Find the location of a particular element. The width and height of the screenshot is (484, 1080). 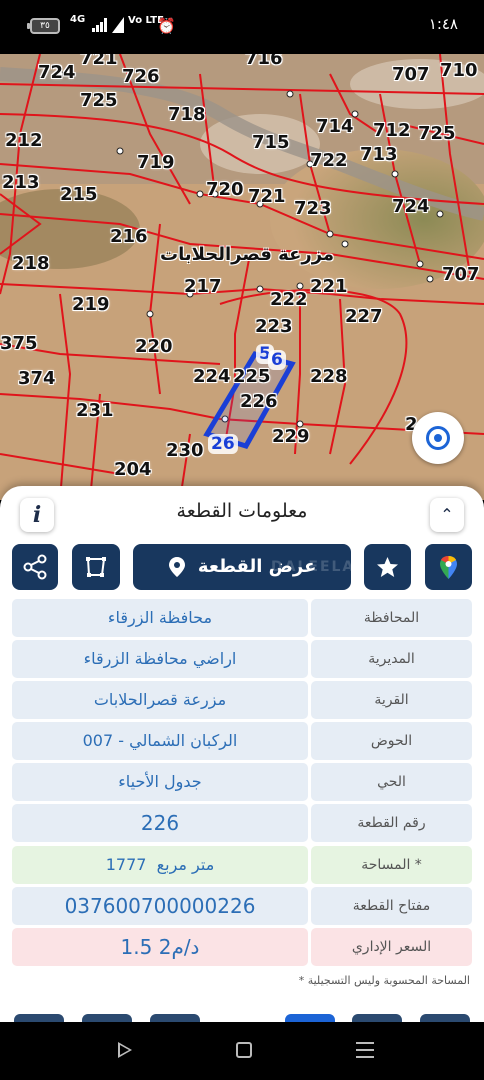

plot-label: 716 is located at coordinates (264, 61).